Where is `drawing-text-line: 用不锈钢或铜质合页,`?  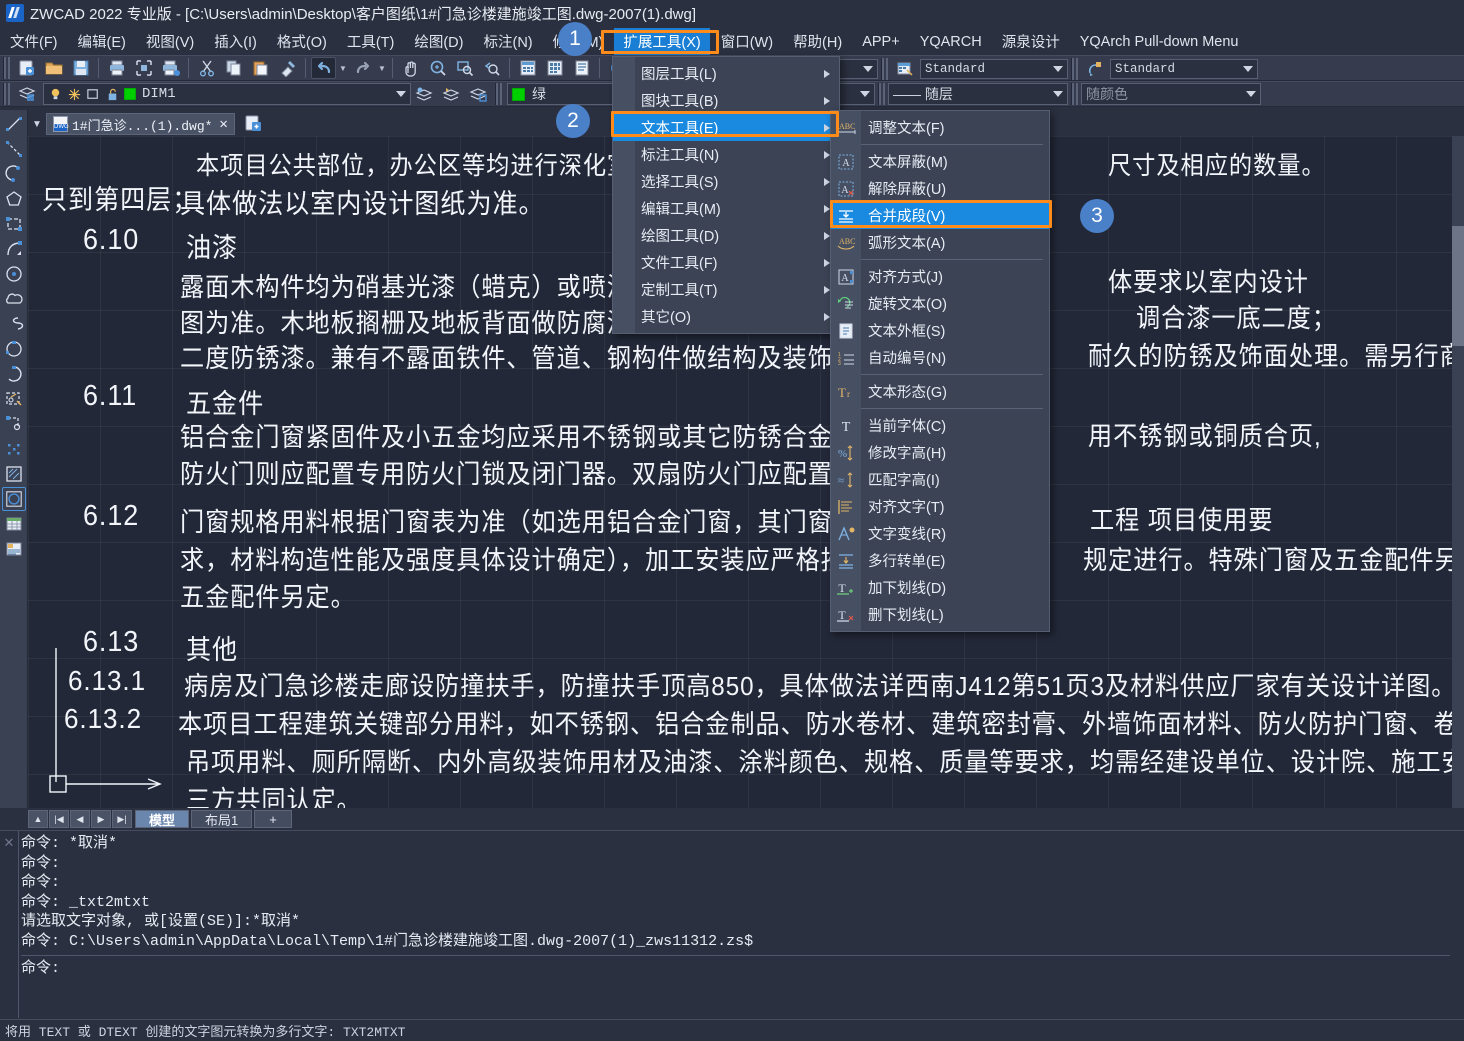
drawing-text-line: 用不锈钢或铜质合页, is located at coordinates (1205, 434).